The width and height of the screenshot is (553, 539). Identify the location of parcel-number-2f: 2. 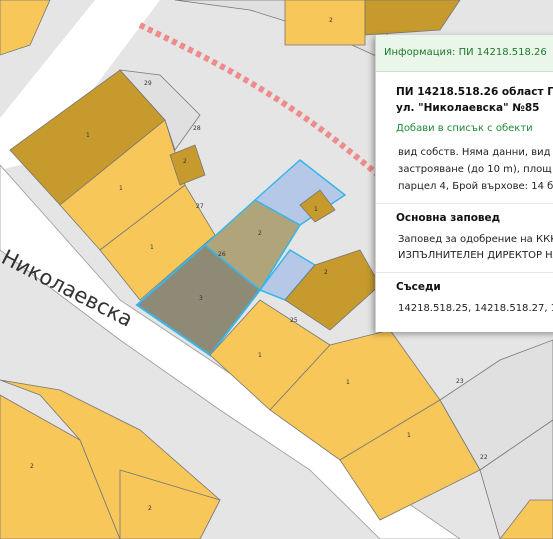
(150, 508).